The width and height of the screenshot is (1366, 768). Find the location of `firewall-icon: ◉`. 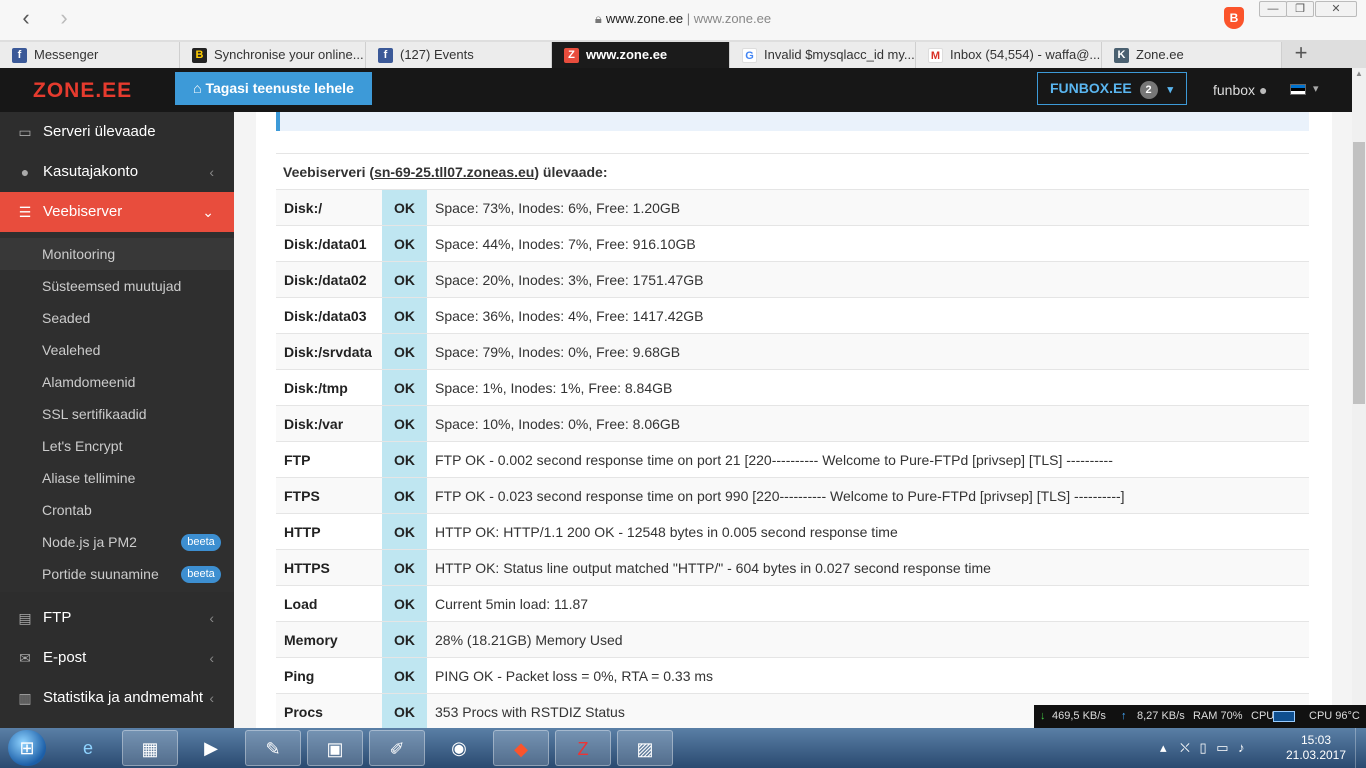

firewall-icon: ◉ is located at coordinates (459, 748).